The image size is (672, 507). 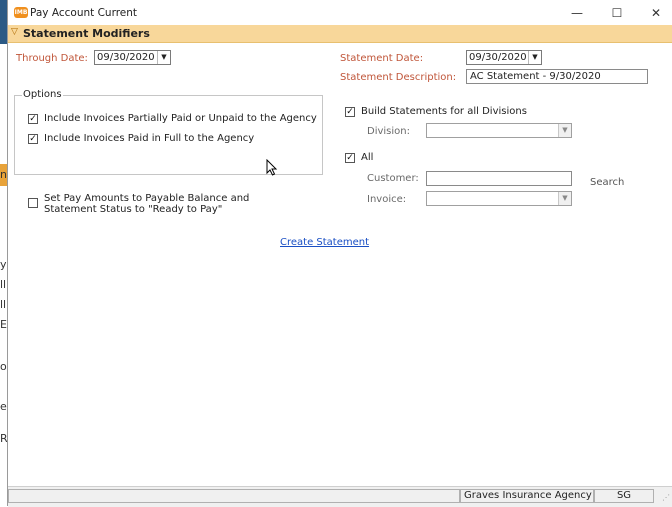 I want to click on invoice-label: Invoice:, so click(x=387, y=199).